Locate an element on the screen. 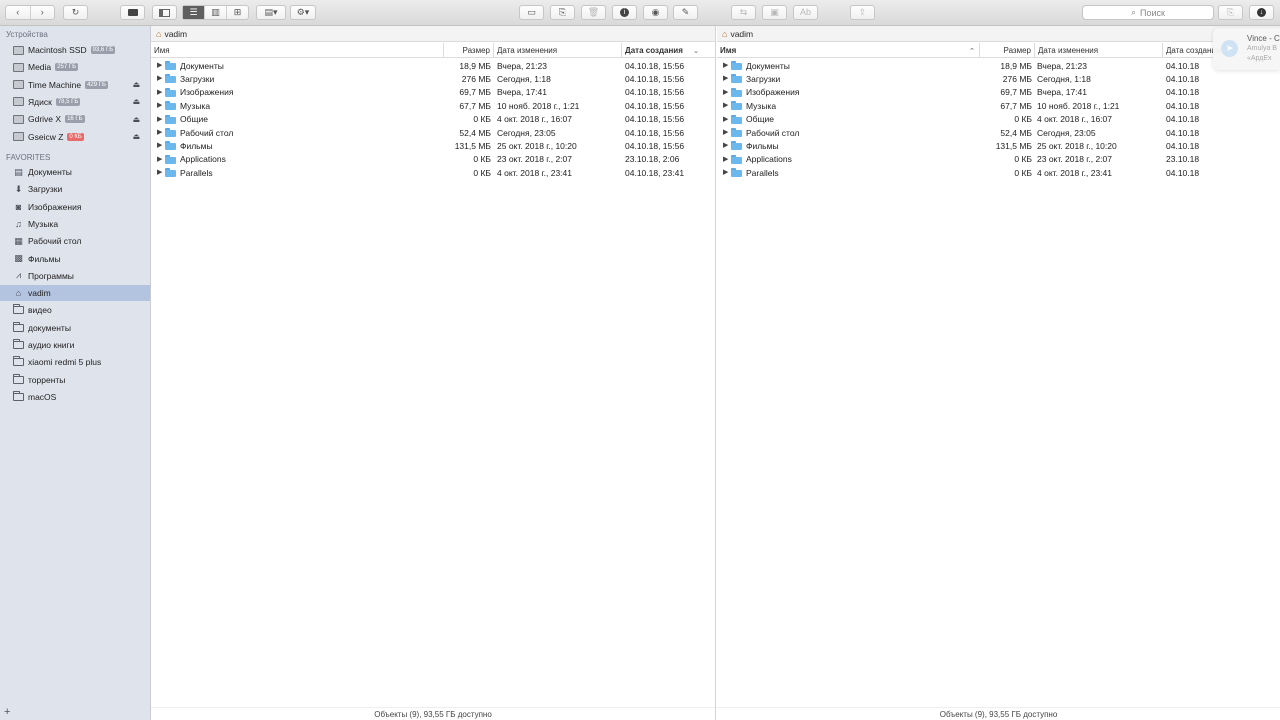 This screenshot has width=1280, height=720. search-field: ⌕ Поиск is located at coordinates (1148, 12).